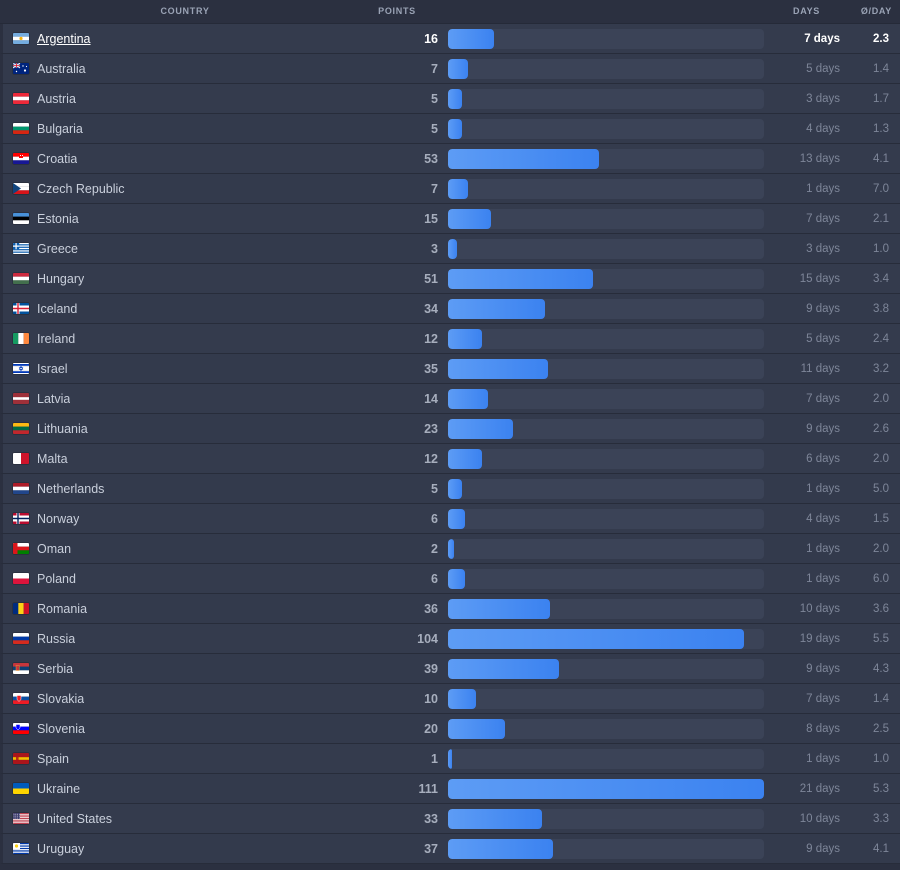 The image size is (900, 870). What do you see at coordinates (431, 308) in the screenshot?
I see `cell-points: 34` at bounding box center [431, 308].